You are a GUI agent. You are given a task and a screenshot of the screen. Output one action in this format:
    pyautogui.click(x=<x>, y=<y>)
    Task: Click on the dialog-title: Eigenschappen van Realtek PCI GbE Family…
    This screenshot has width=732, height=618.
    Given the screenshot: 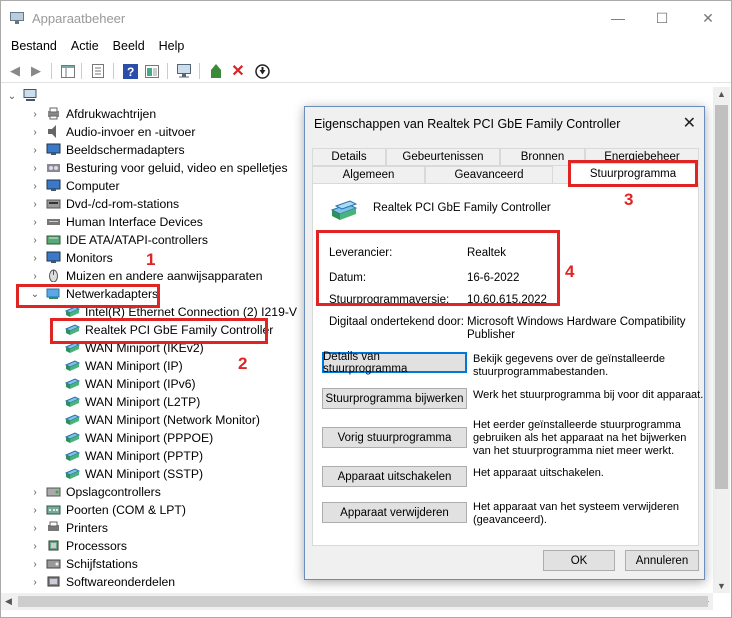 What is the action you would take?
    pyautogui.click(x=467, y=124)
    